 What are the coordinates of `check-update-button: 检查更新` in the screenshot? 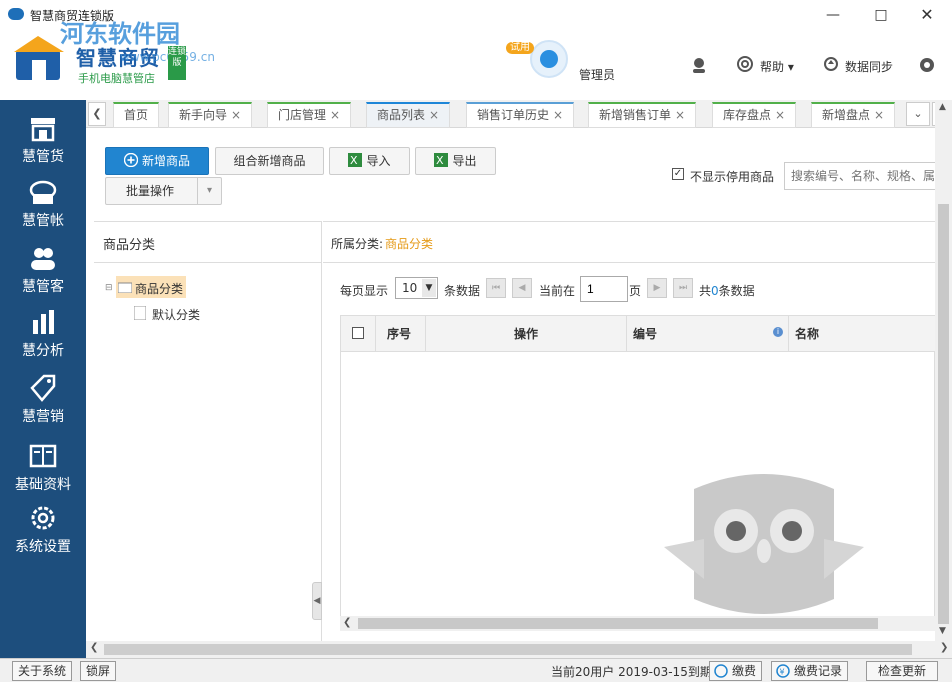 It's located at (902, 671).